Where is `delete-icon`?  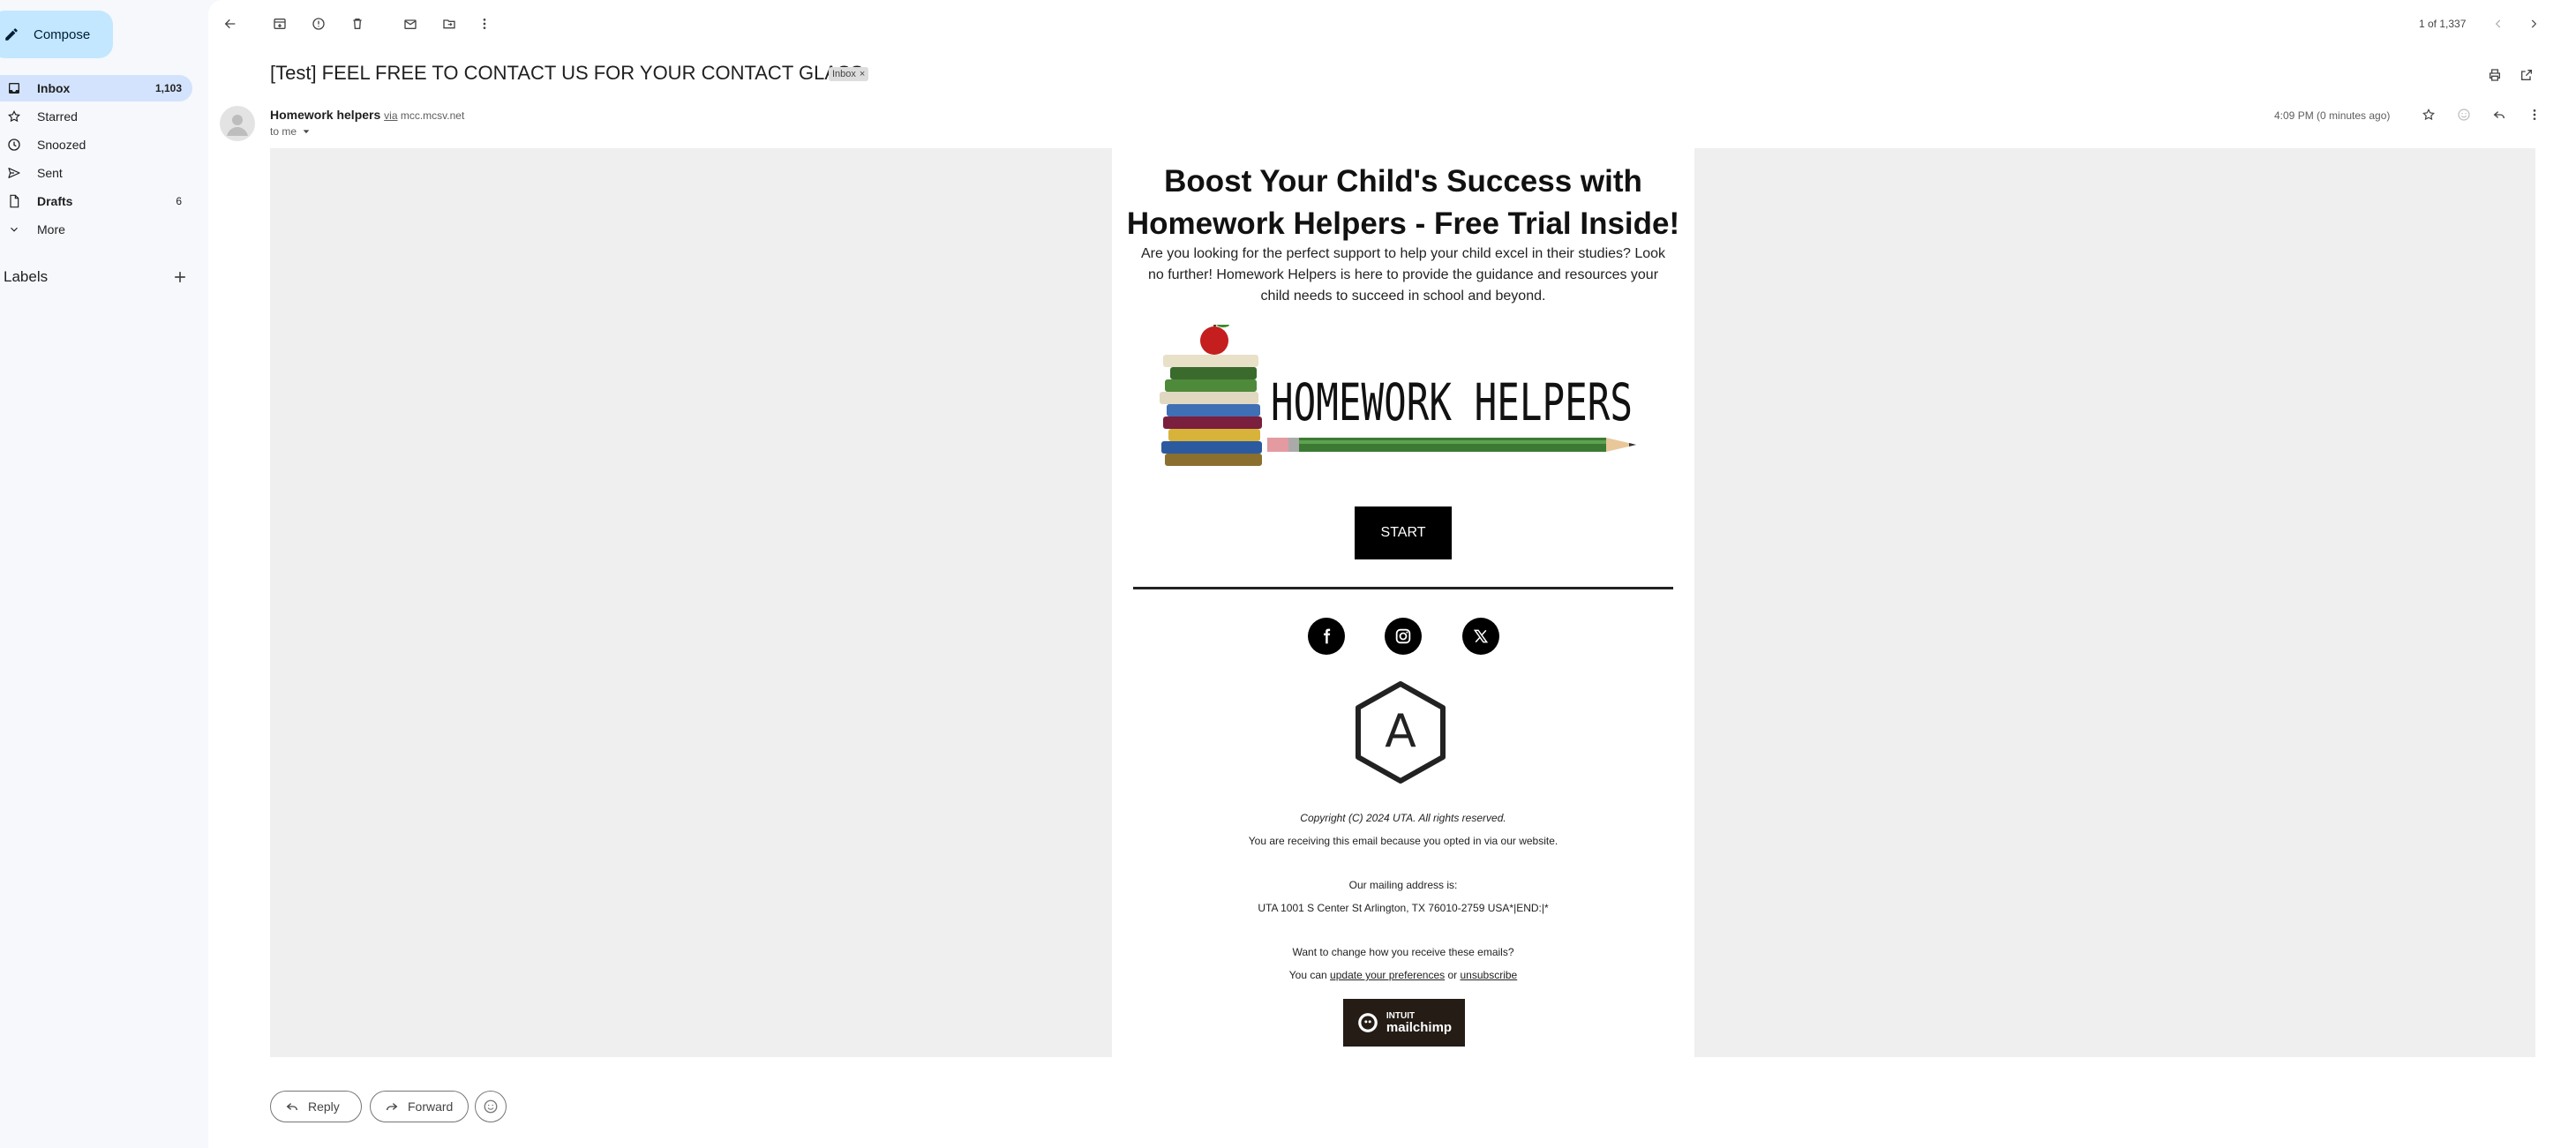 delete-icon is located at coordinates (357, 24).